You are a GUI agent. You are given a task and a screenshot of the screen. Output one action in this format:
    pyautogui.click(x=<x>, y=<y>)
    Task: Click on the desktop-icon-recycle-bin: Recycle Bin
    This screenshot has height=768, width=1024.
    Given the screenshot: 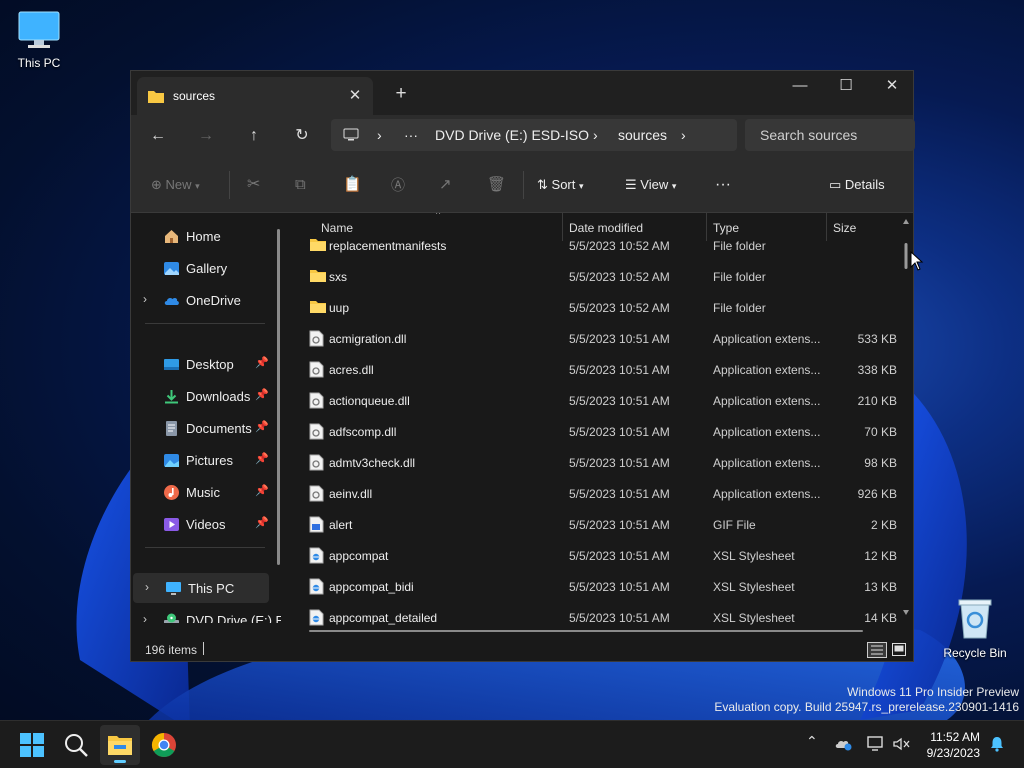 What is the action you would take?
    pyautogui.click(x=975, y=628)
    